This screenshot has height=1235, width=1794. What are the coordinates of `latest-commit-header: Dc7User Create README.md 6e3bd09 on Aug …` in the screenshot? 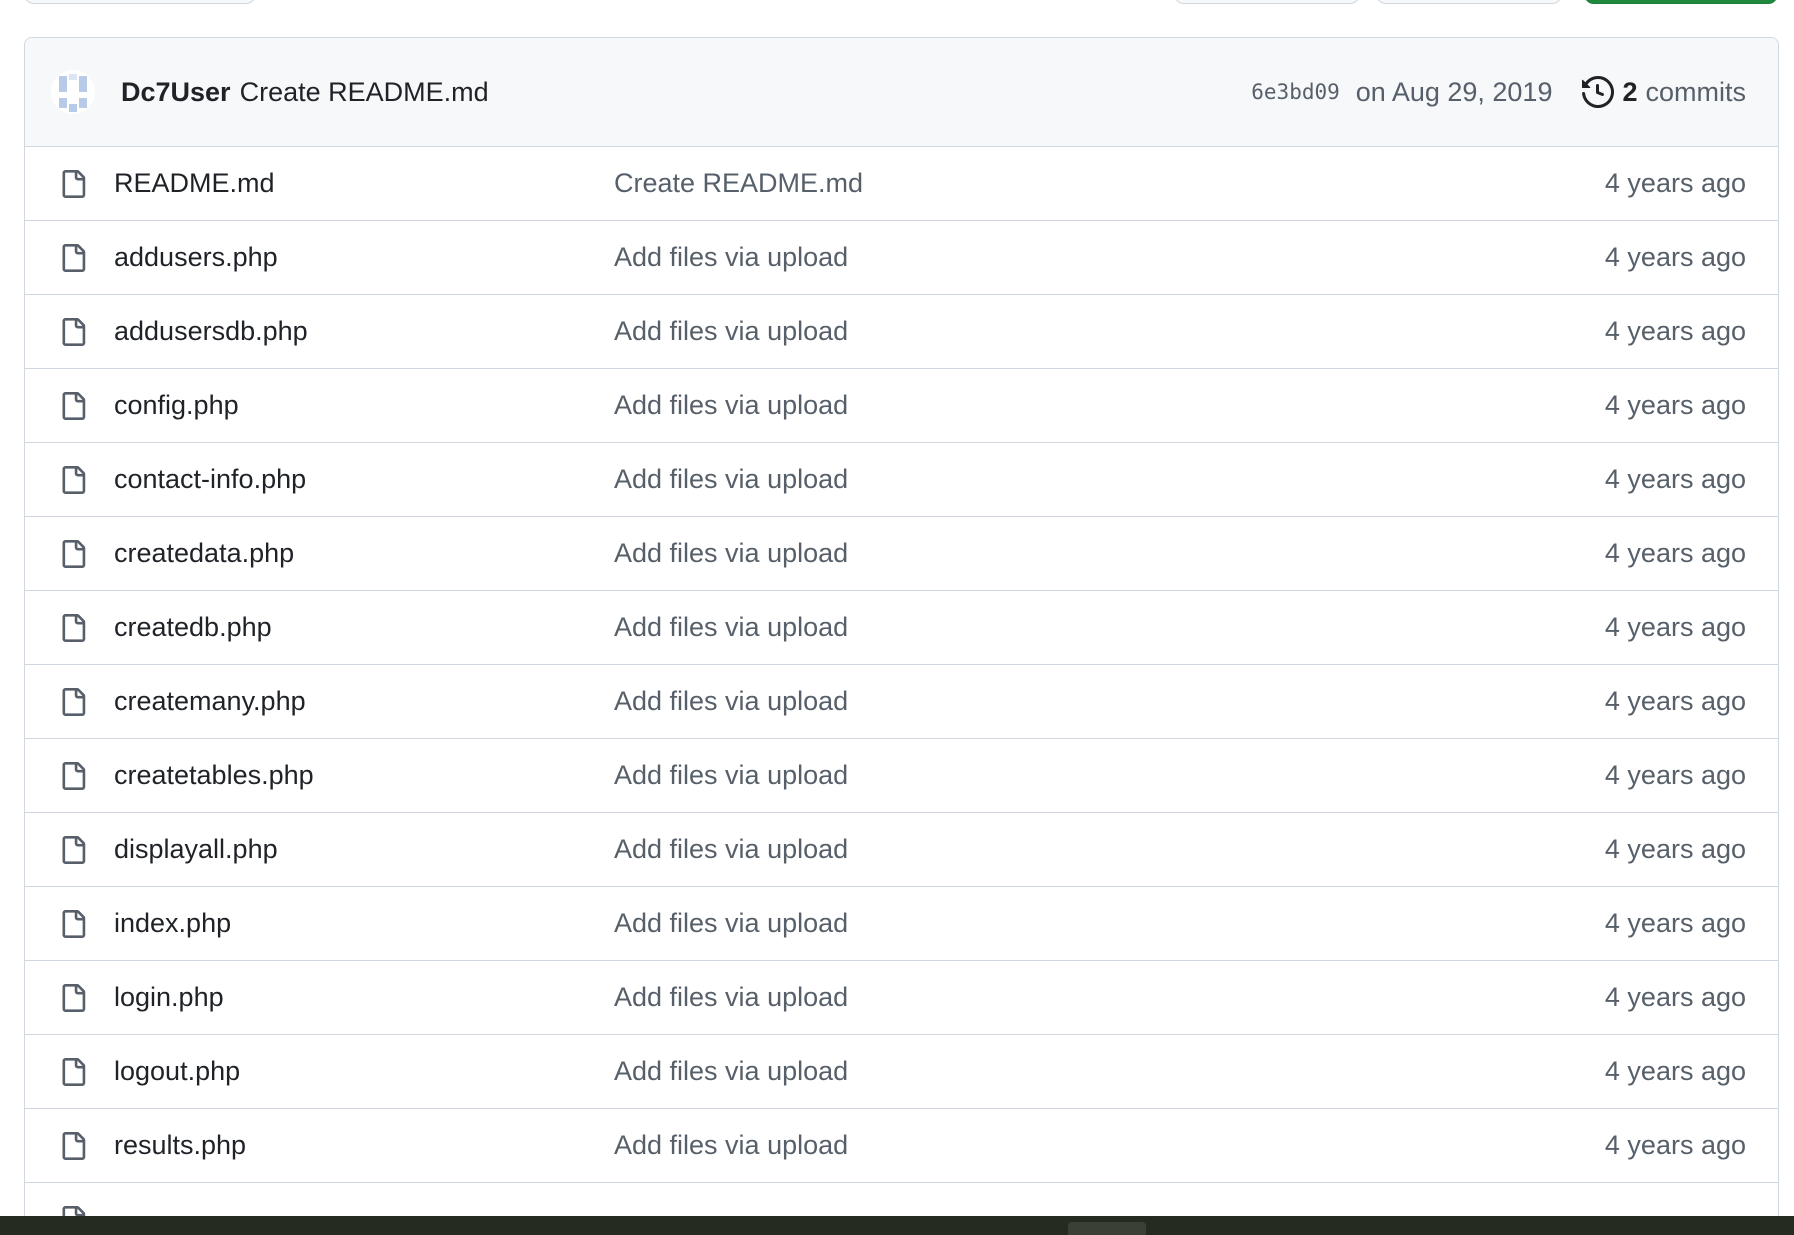 It's located at (901, 92).